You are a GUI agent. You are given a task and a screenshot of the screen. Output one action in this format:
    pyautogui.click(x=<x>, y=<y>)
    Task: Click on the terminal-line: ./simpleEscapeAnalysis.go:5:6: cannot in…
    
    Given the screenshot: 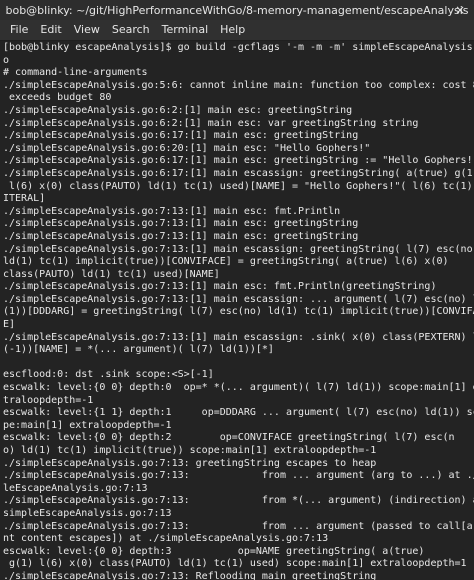 What is the action you would take?
    pyautogui.click(x=238, y=85)
    